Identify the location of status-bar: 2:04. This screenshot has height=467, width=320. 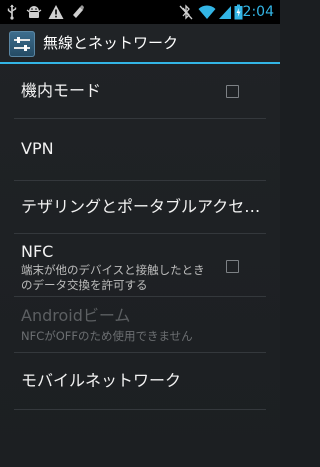
(140, 12).